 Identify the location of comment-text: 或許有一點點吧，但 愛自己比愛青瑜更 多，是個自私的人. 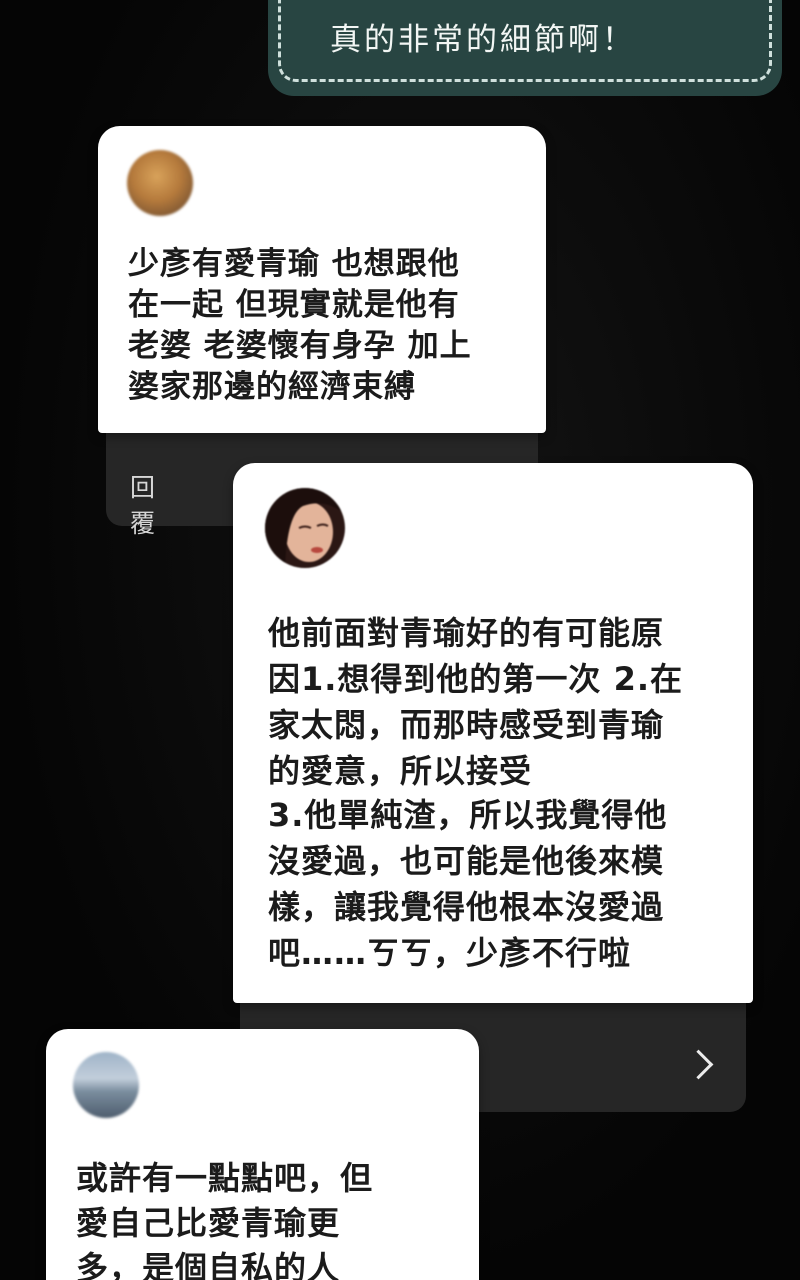
(225, 1219).